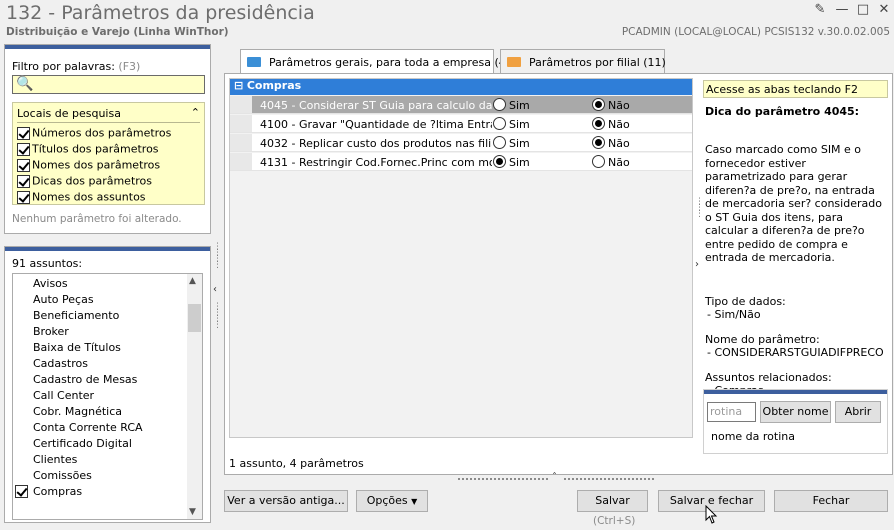  I want to click on list-item: Auto Peças, so click(63, 299).